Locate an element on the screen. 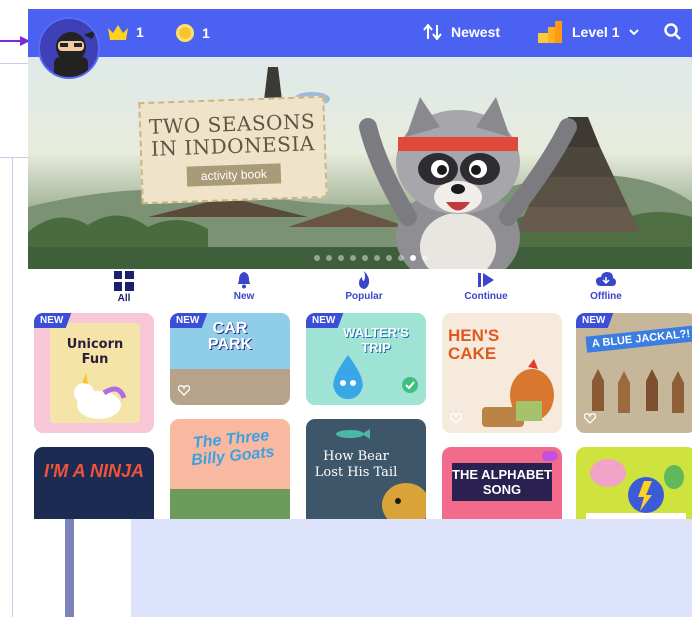 Image resolution: width=692 pixels, height=617 pixels. book-cover-illustration is located at coordinates (636, 489).